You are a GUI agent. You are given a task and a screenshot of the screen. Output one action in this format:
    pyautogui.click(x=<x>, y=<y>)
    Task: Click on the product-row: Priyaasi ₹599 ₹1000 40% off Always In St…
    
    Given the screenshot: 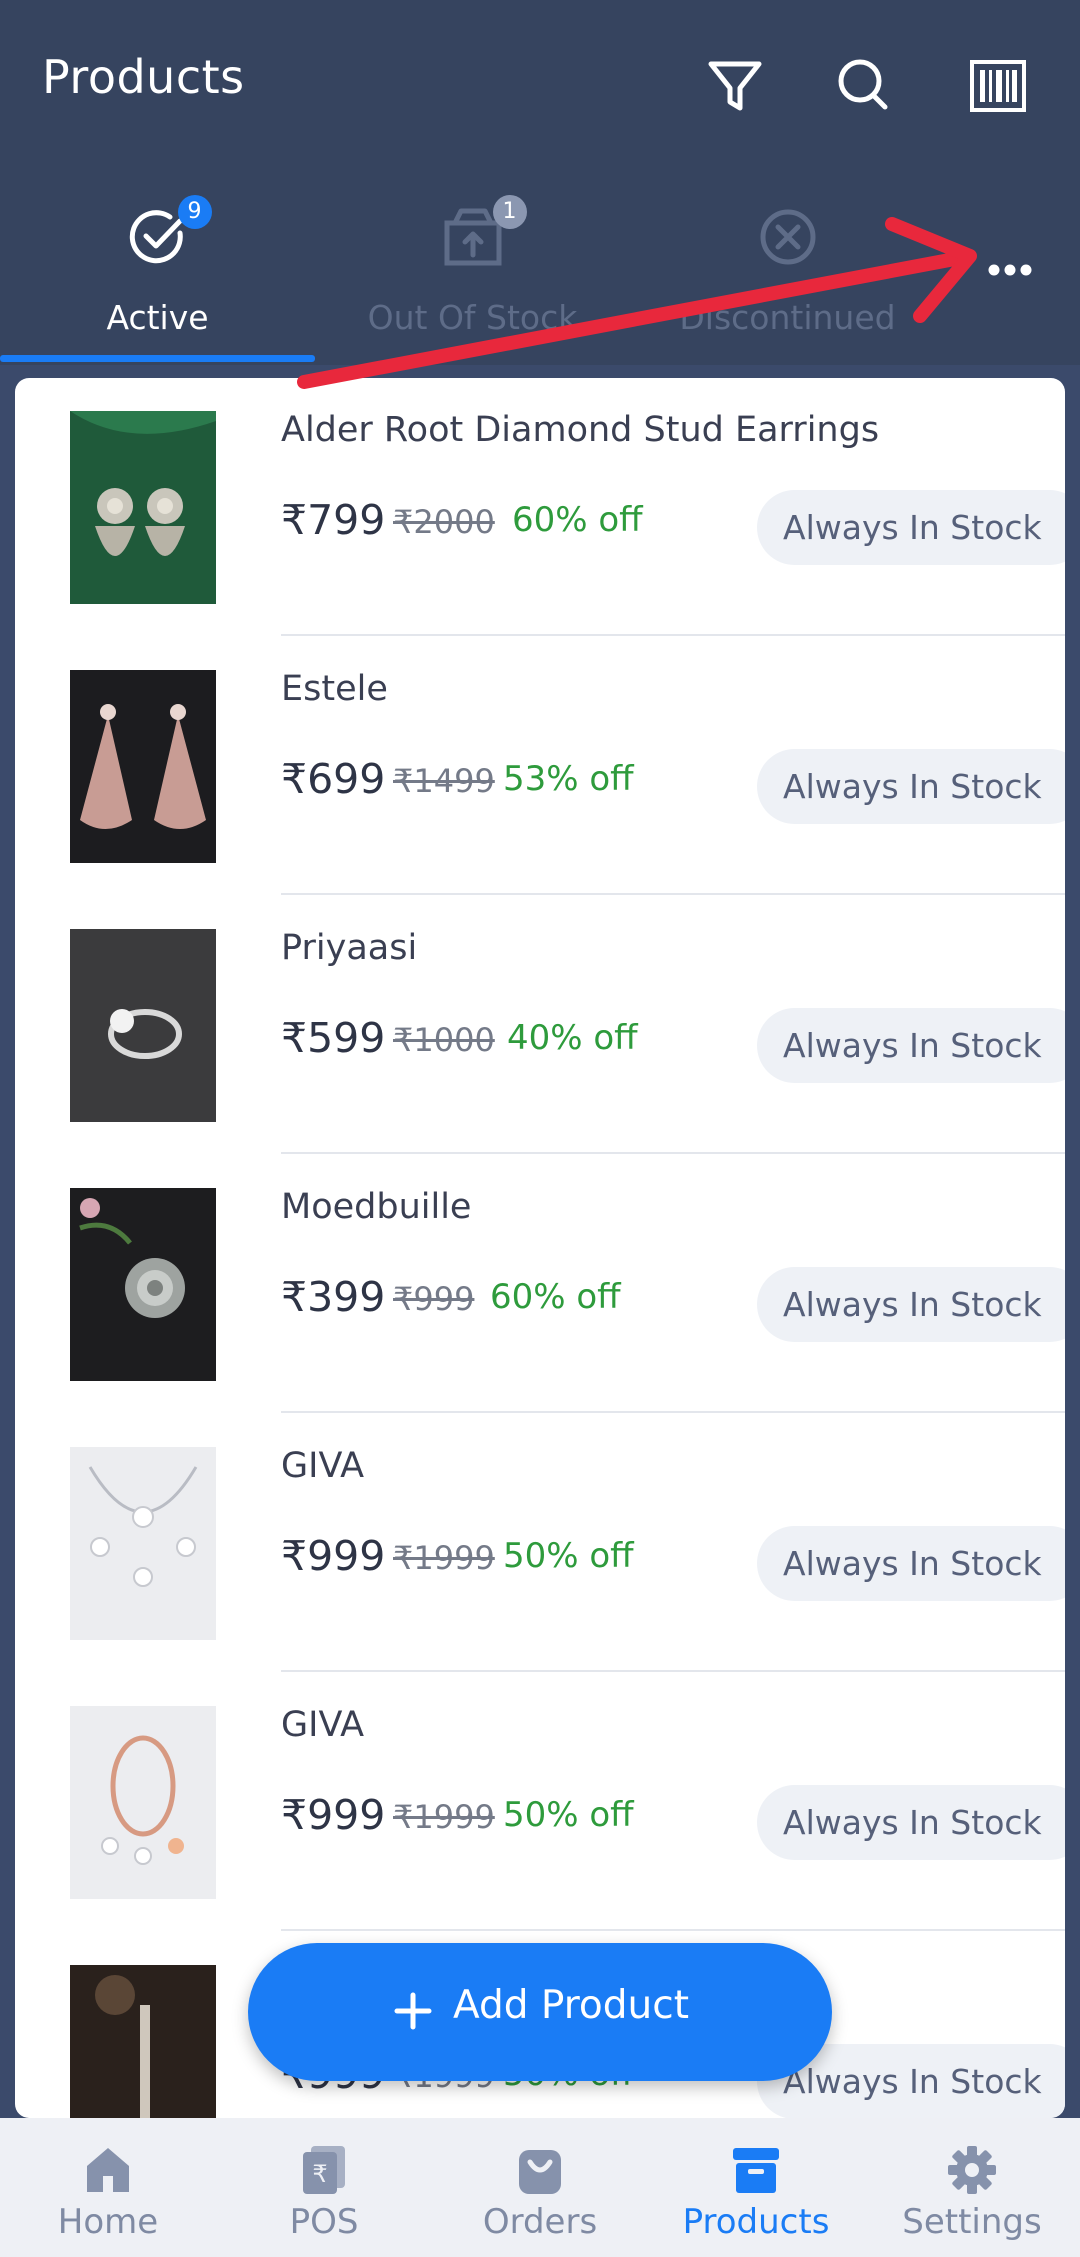 What is the action you would take?
    pyautogui.click(x=540, y=1025)
    